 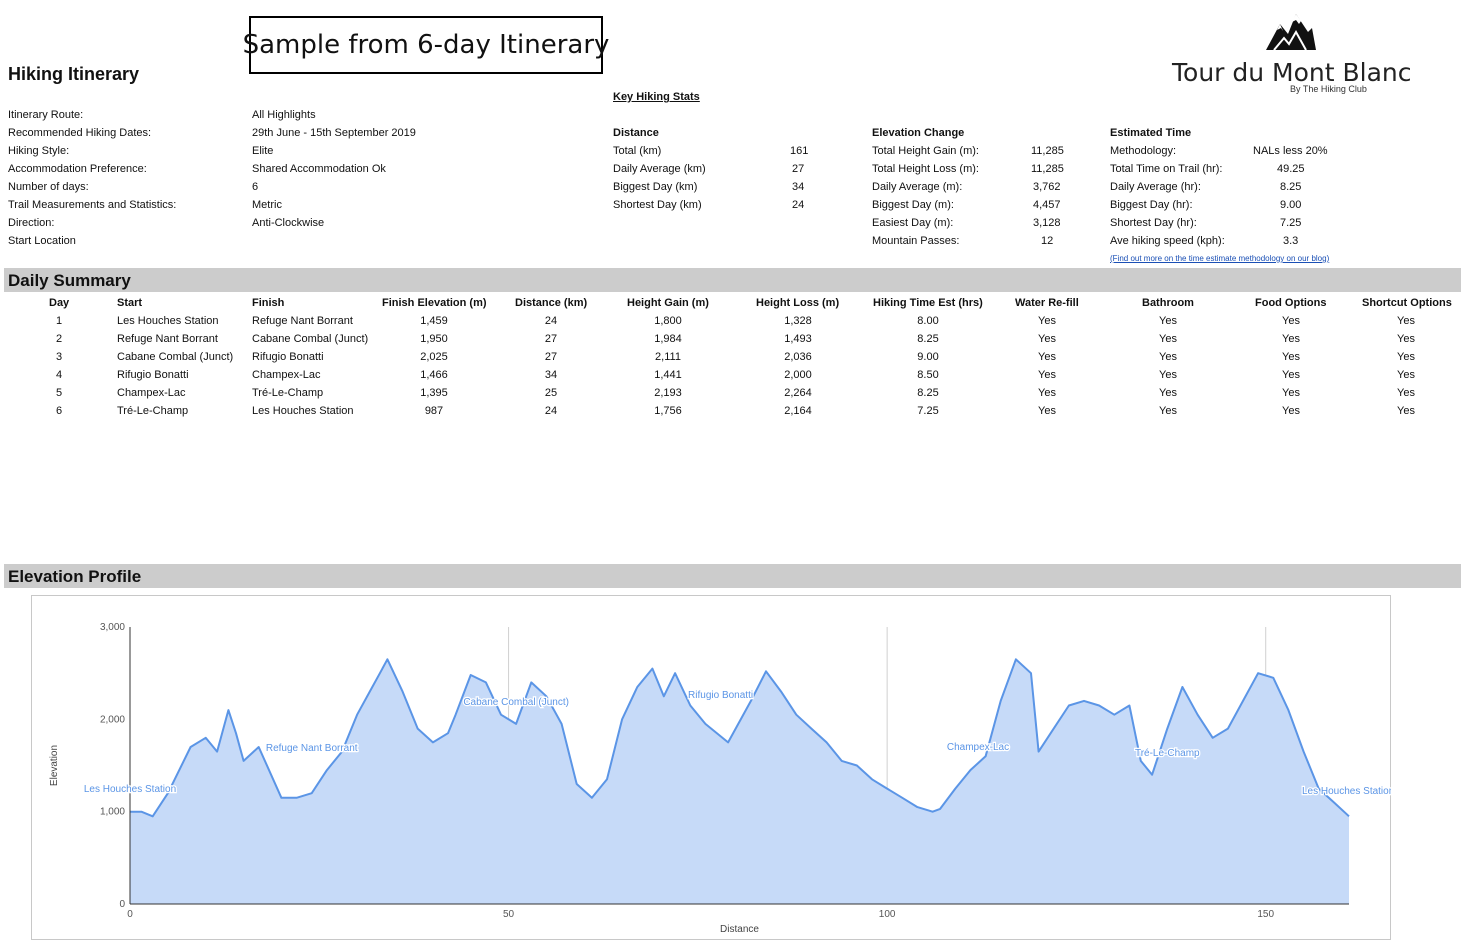 What do you see at coordinates (732, 280) in the screenshot?
I see `daily-summary-bar: Daily Summary` at bounding box center [732, 280].